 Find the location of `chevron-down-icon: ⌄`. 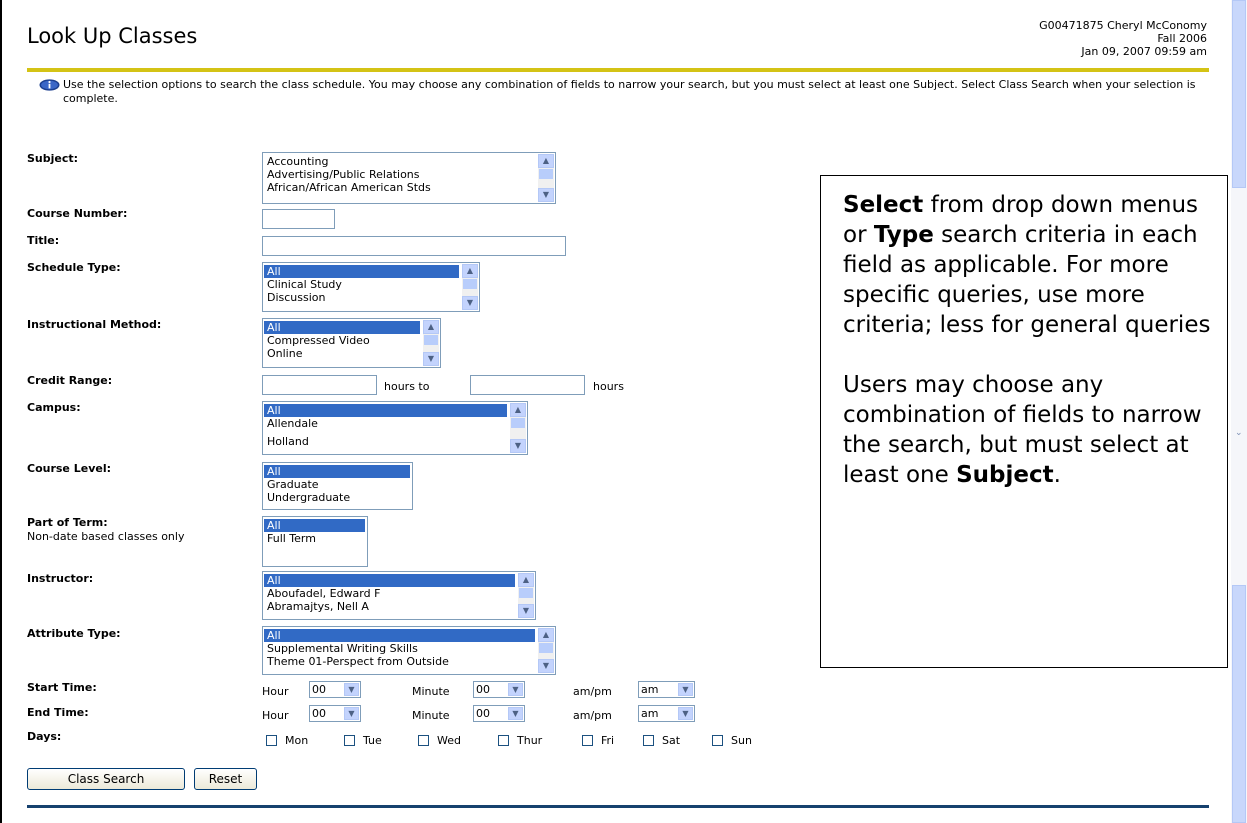

chevron-down-icon: ⌄ is located at coordinates (1239, 433).